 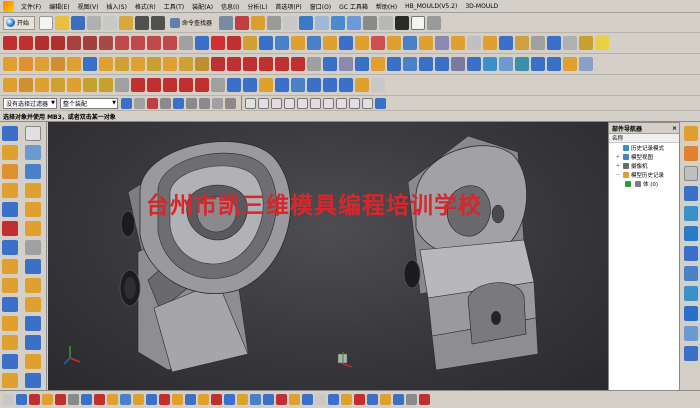 I want to click on tree-item-history-mode: 历史记录模式, so click(x=644, y=147).